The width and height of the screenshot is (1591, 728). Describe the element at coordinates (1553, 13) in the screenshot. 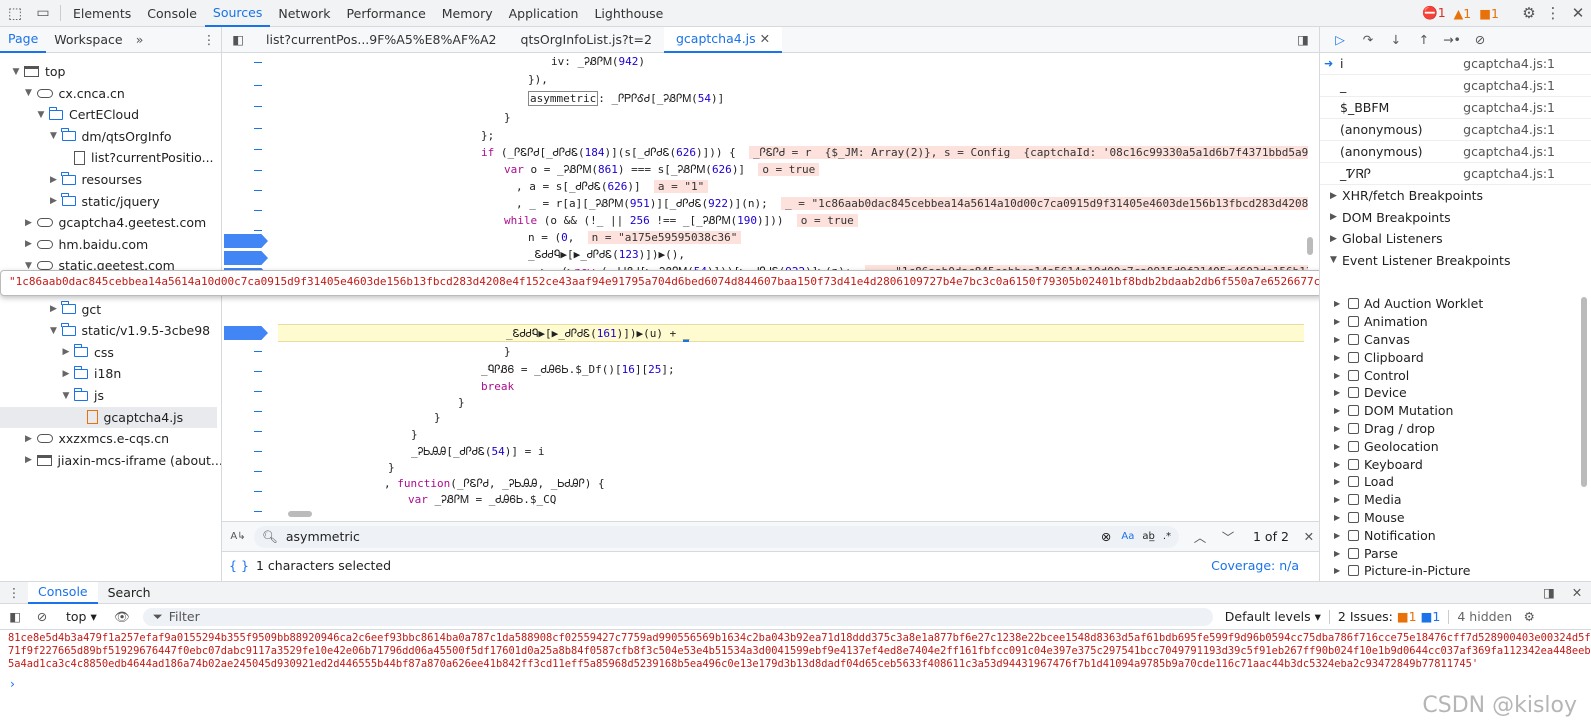

I see `more-options-icon: ⋮` at that location.